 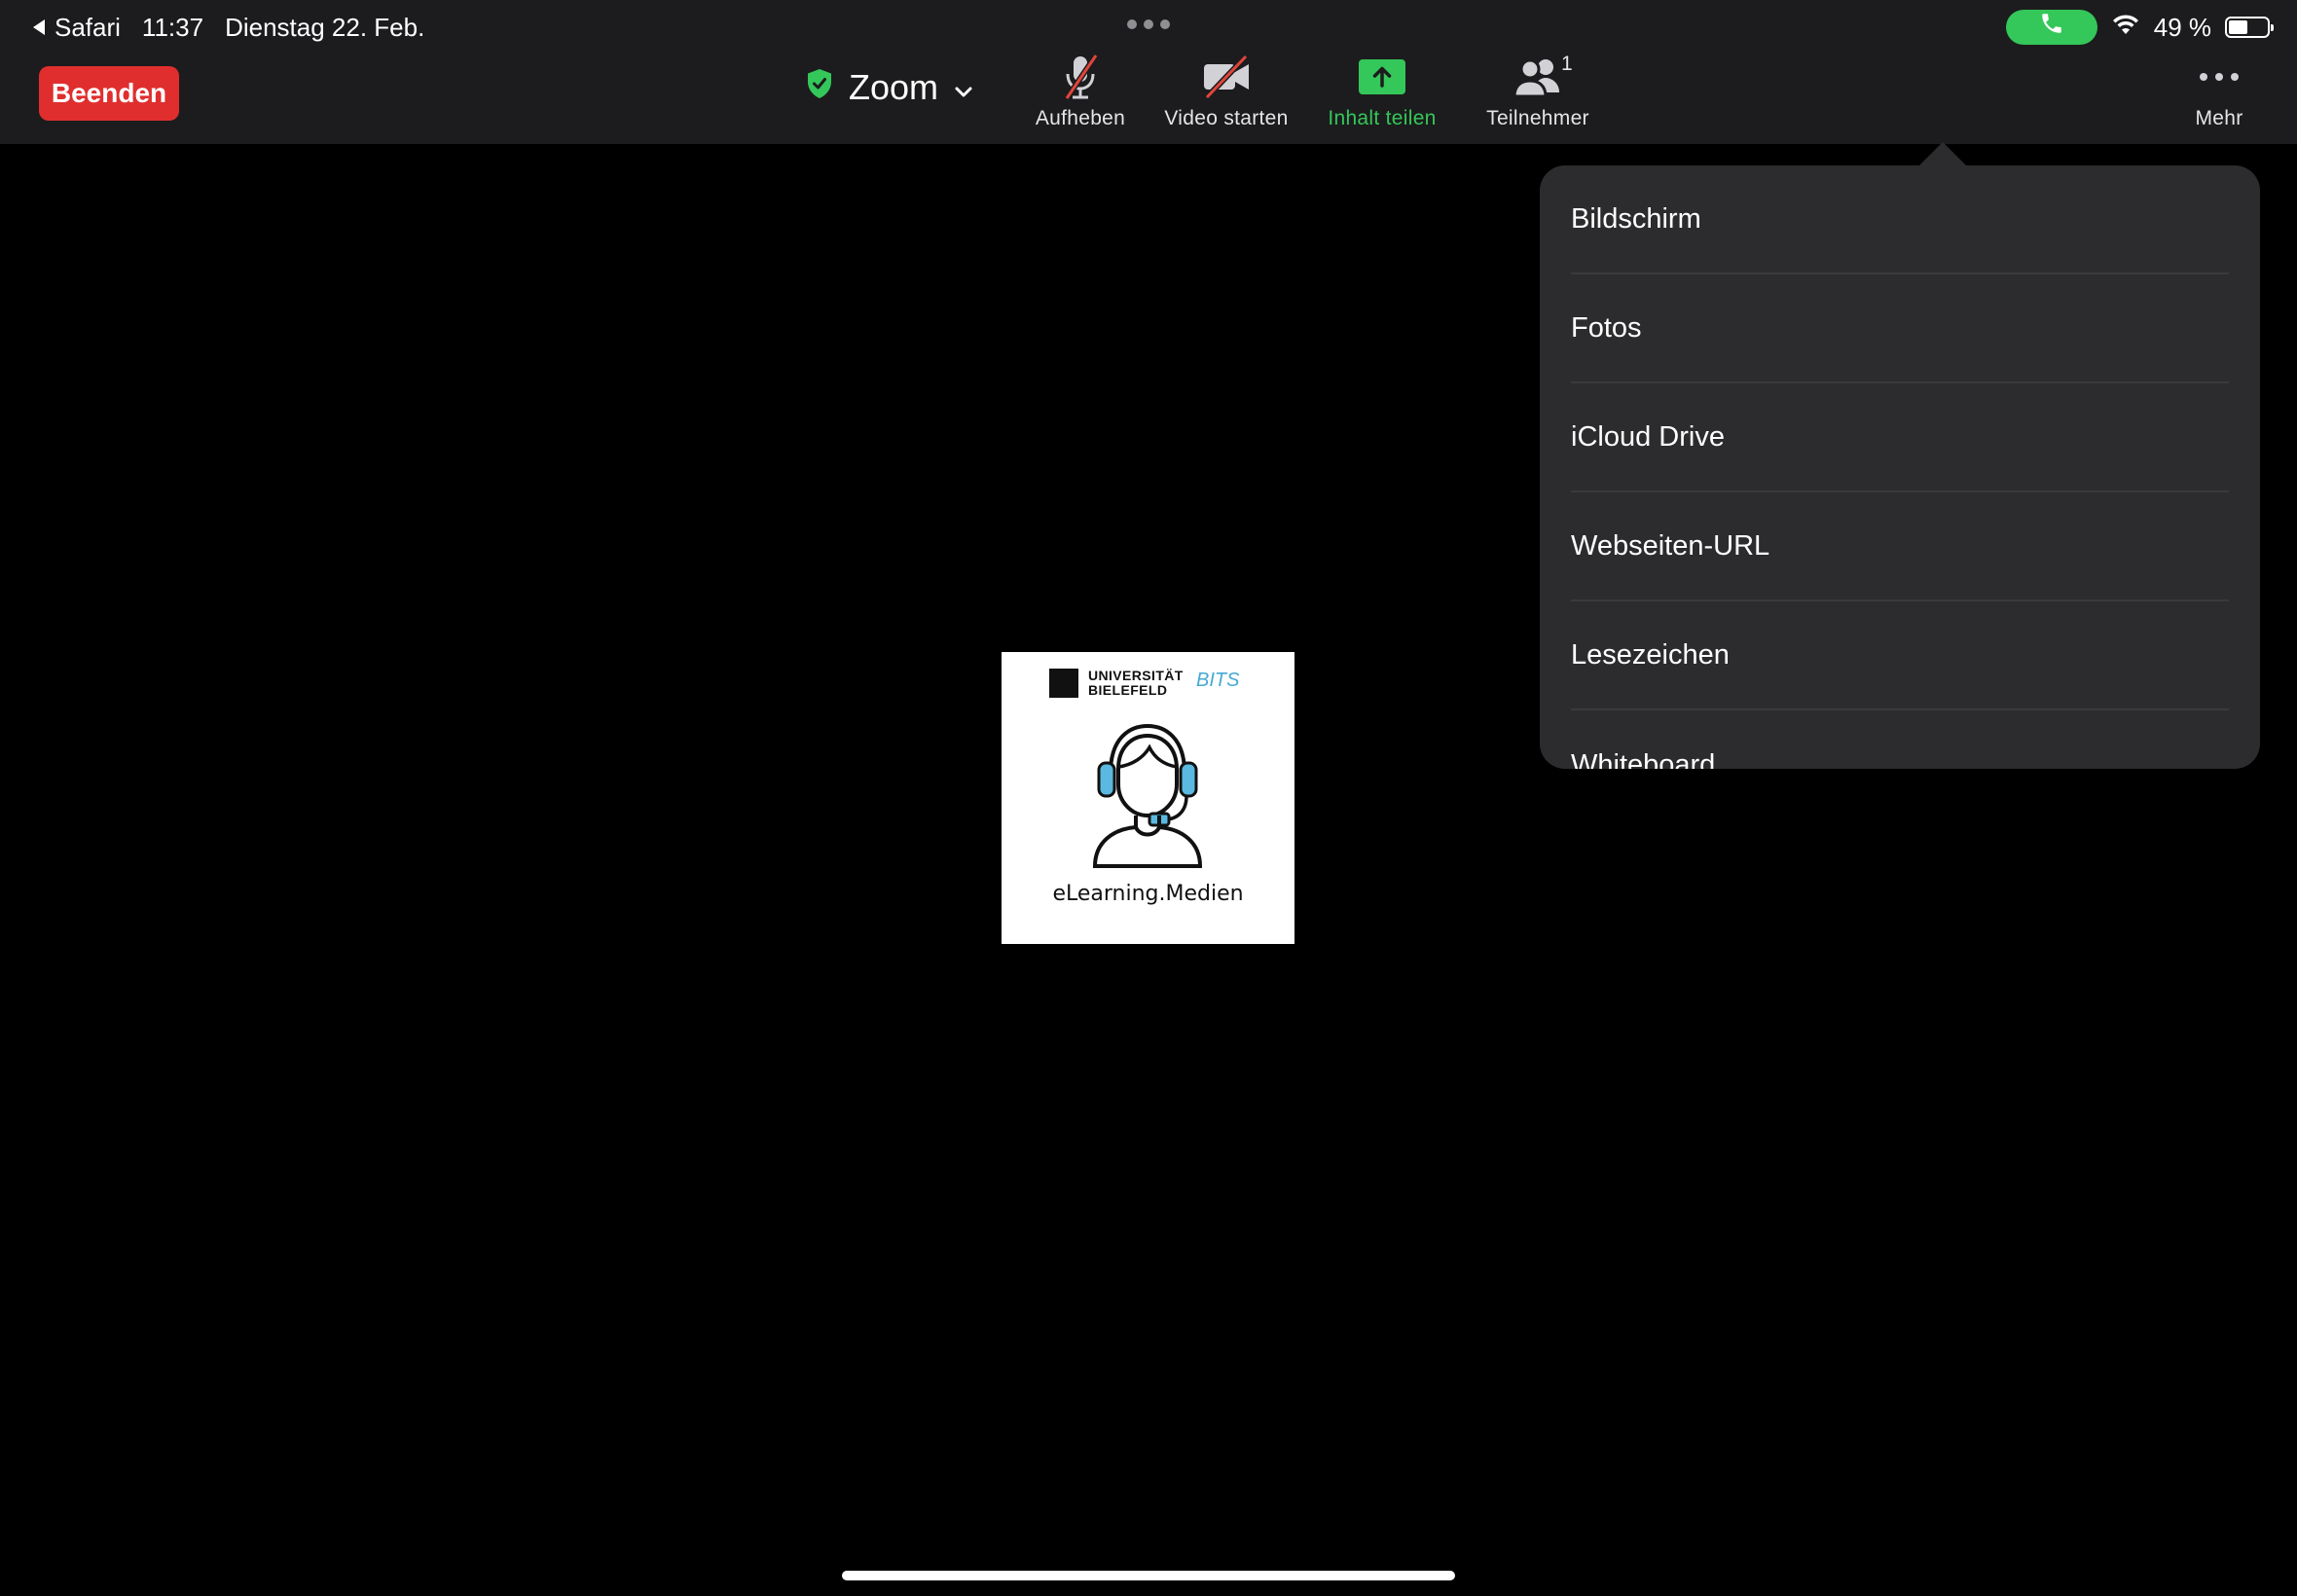 I want to click on shield-check-icon, so click(x=819, y=88).